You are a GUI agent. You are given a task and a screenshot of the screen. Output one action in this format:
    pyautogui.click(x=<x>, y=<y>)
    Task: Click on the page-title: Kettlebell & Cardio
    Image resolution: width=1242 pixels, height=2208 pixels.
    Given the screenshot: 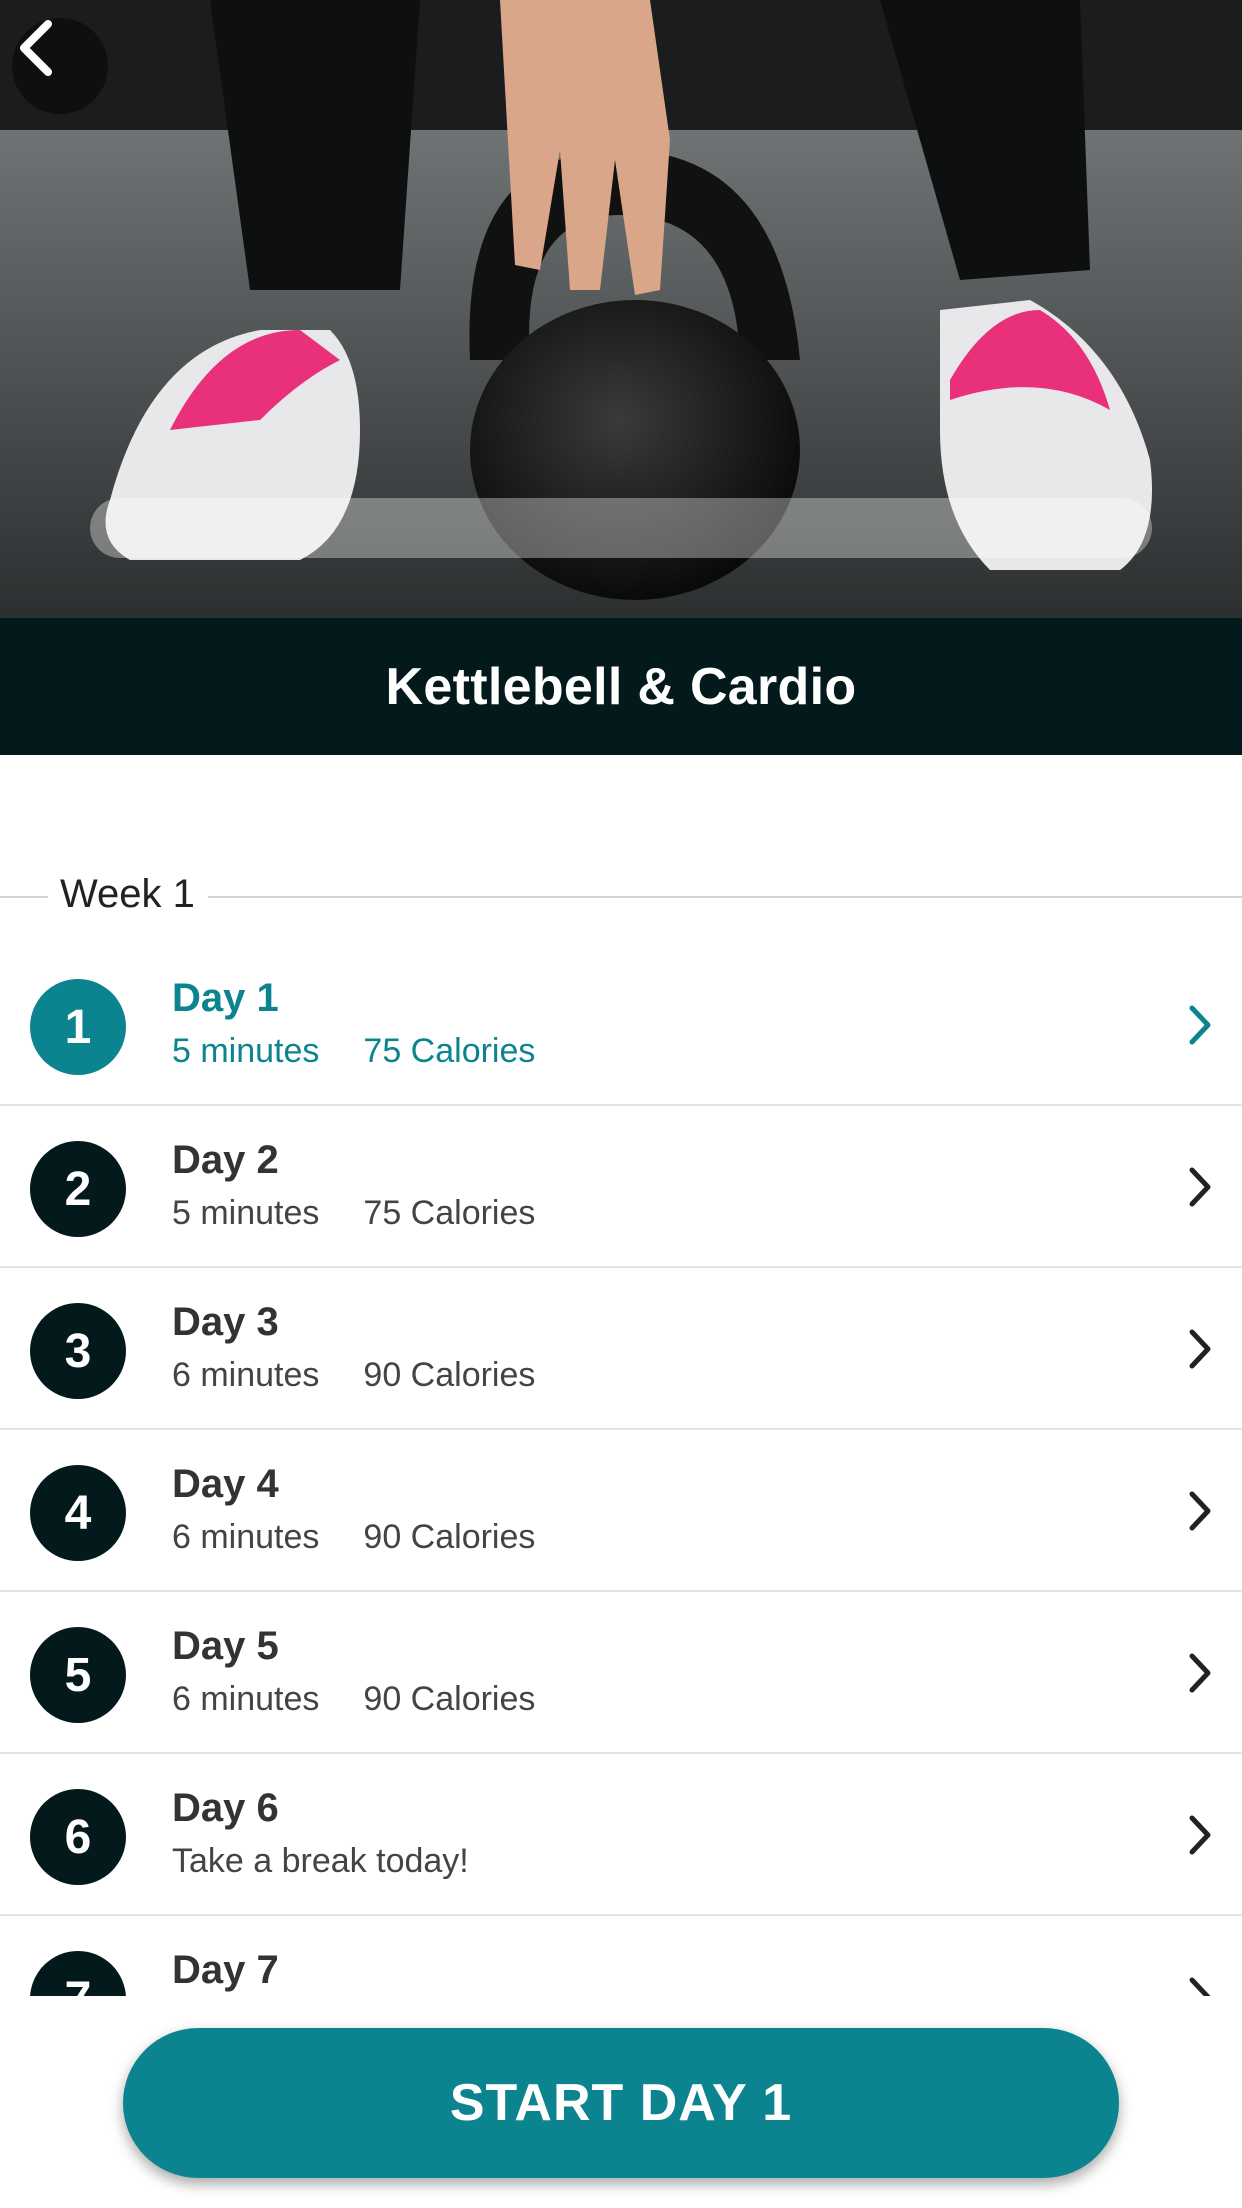 What is the action you would take?
    pyautogui.click(x=621, y=686)
    